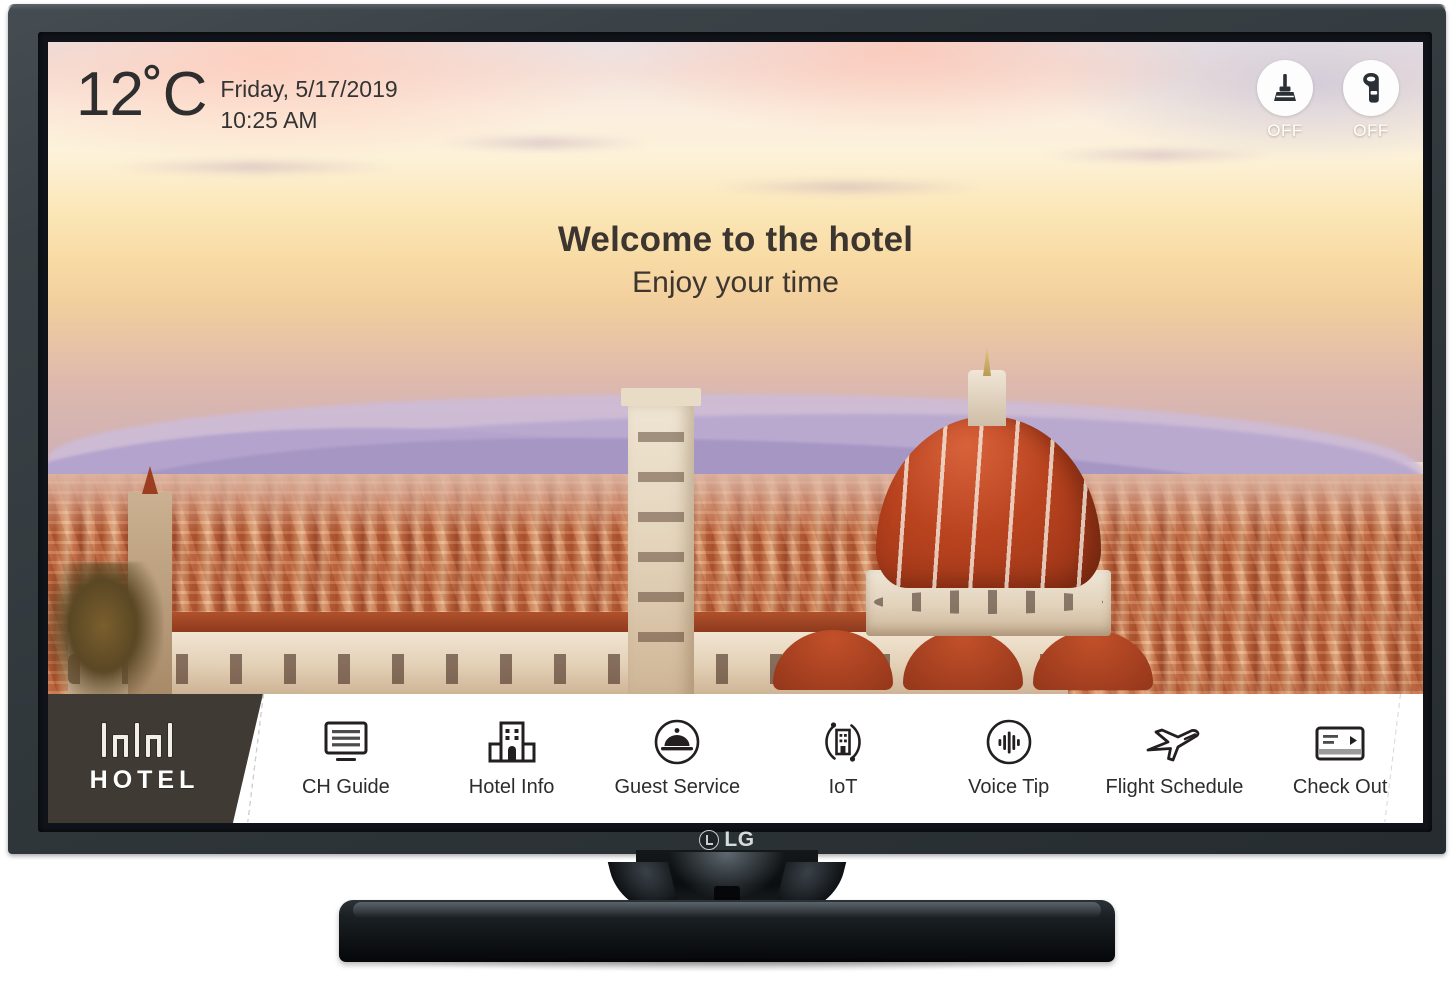 This screenshot has width=1454, height=982. Describe the element at coordinates (512, 742) in the screenshot. I see `hotel-building-icon` at that location.